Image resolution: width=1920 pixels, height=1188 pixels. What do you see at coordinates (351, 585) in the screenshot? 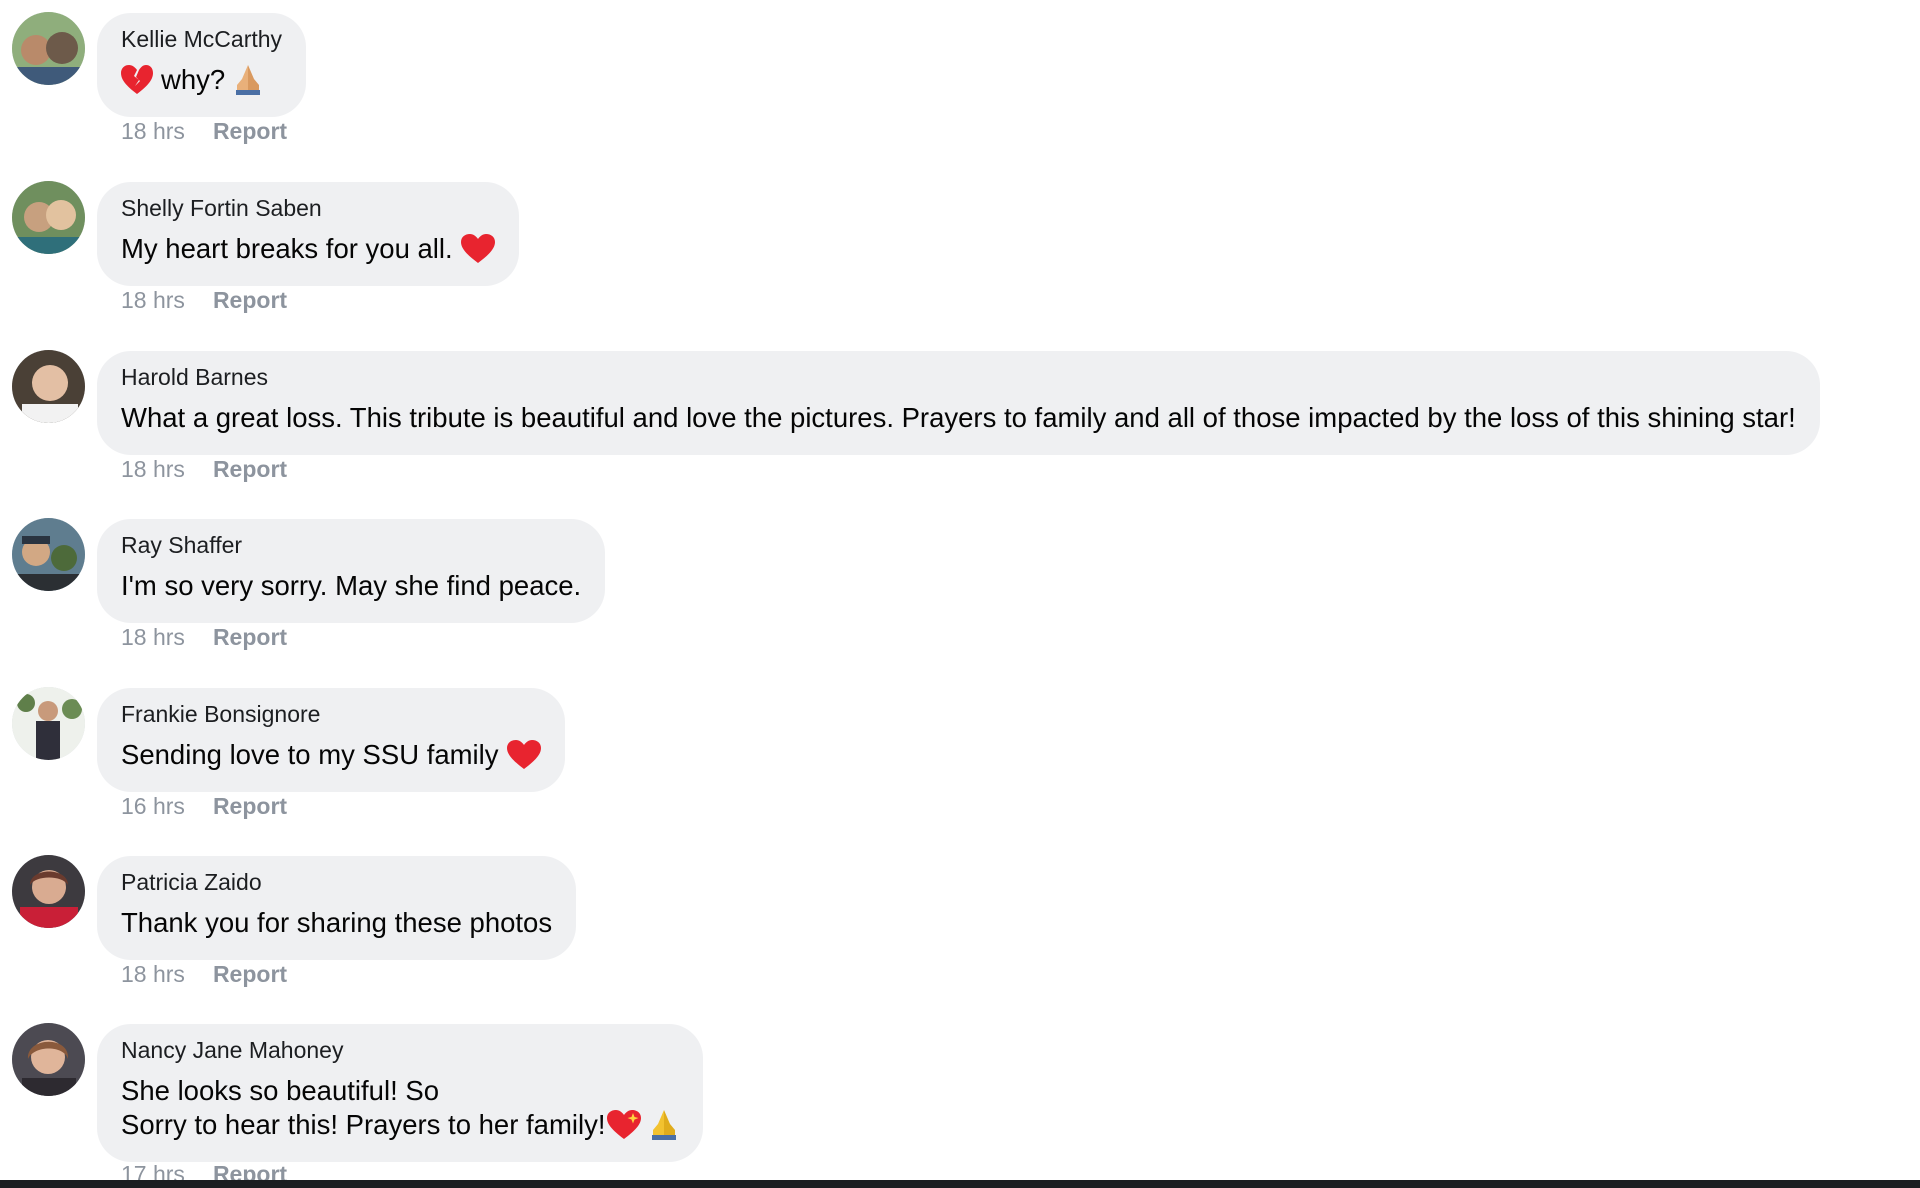
I see `comment-text: I'm so very sorry. May she find peace.` at bounding box center [351, 585].